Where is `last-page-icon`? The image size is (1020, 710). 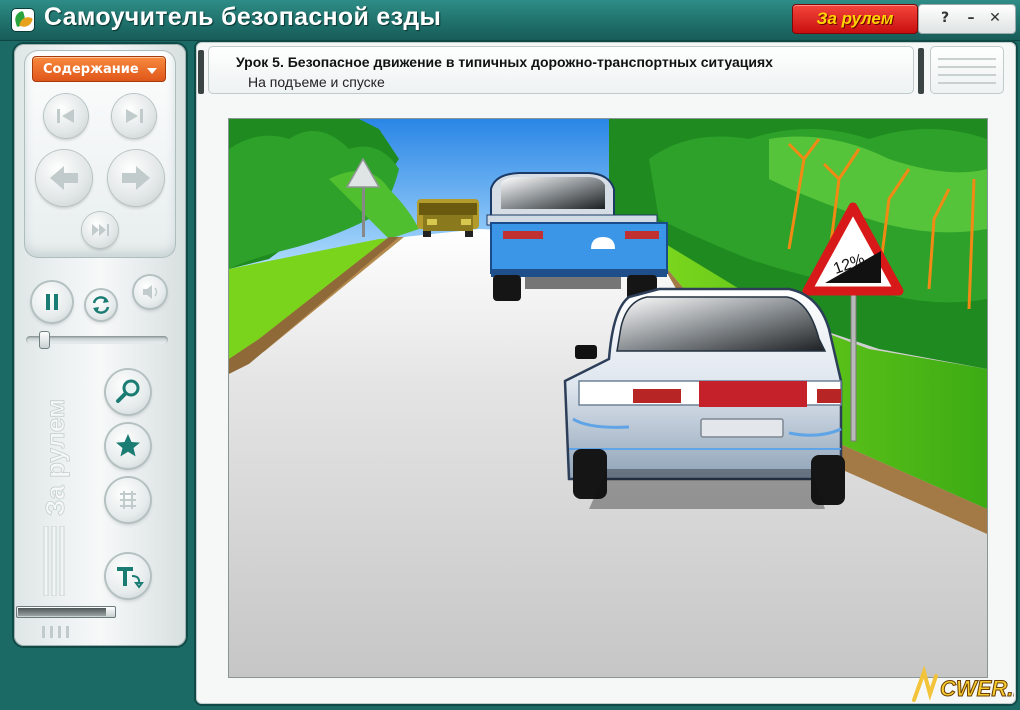 last-page-icon is located at coordinates (134, 116).